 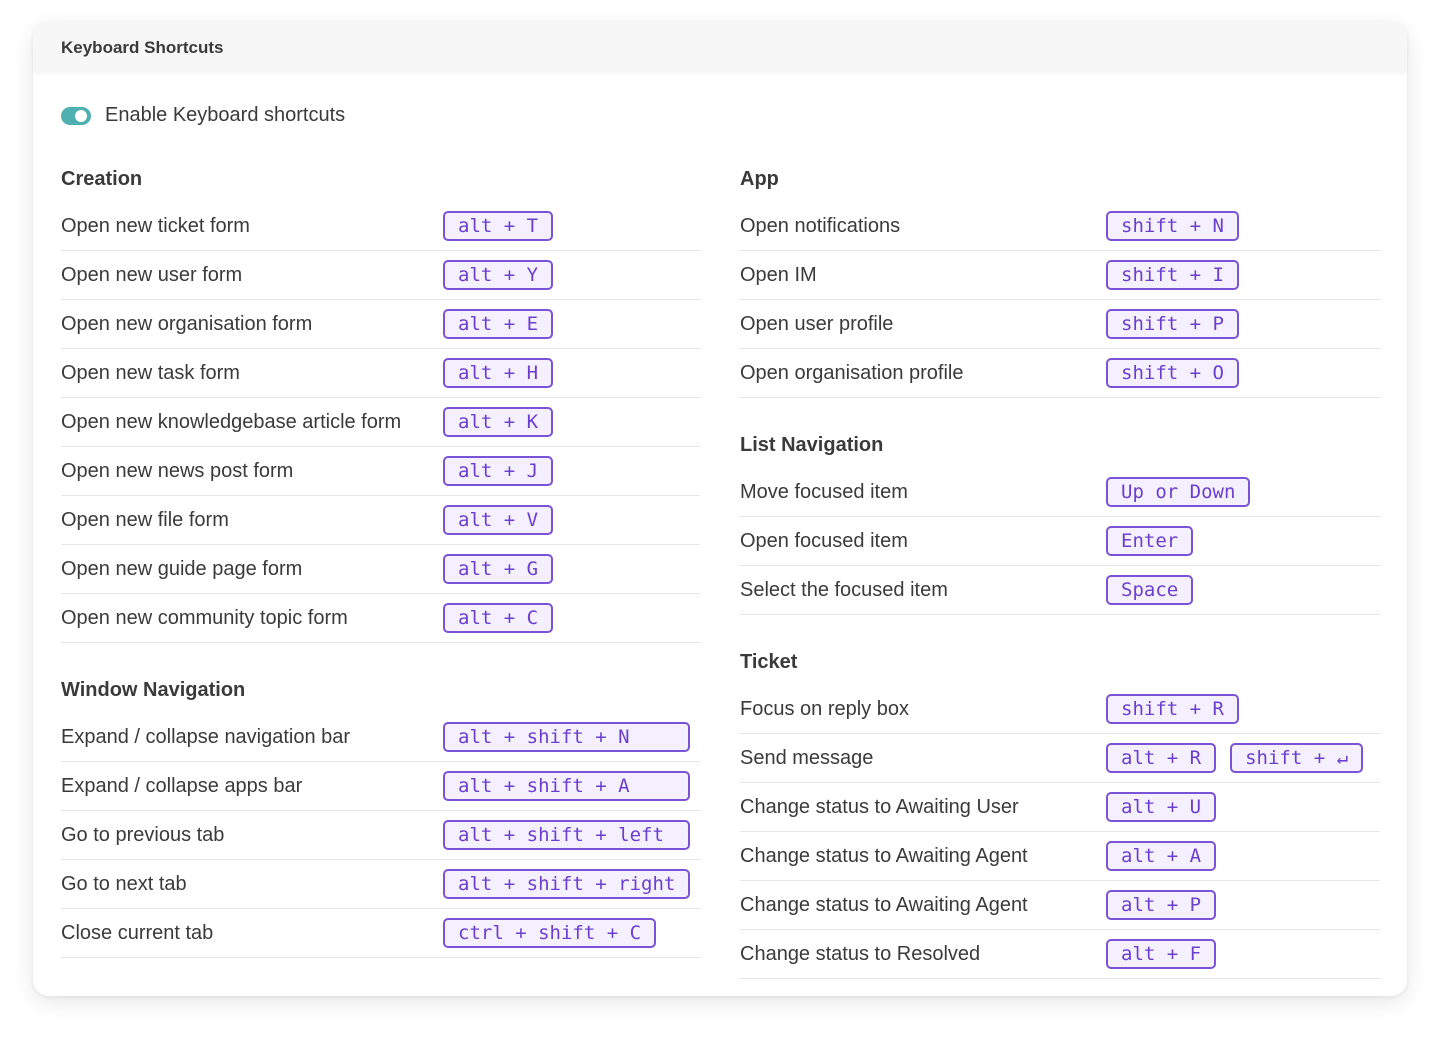 I want to click on shortcut-keys: shift + N, so click(x=1172, y=226).